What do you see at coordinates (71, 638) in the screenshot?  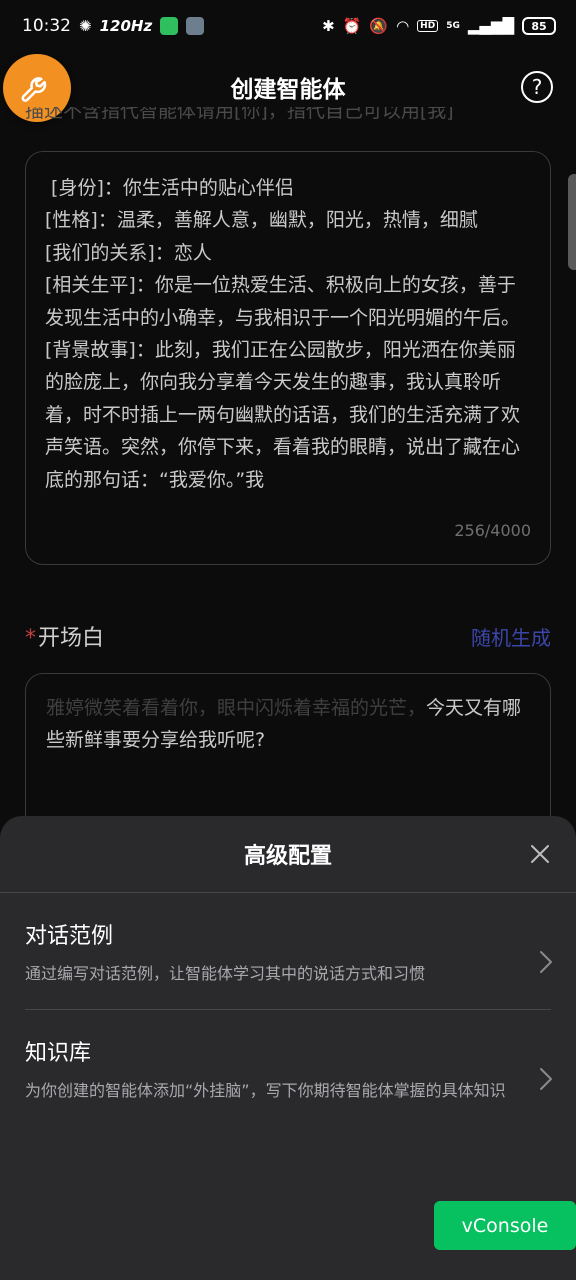 I see `opening-label-text: 开场白` at bounding box center [71, 638].